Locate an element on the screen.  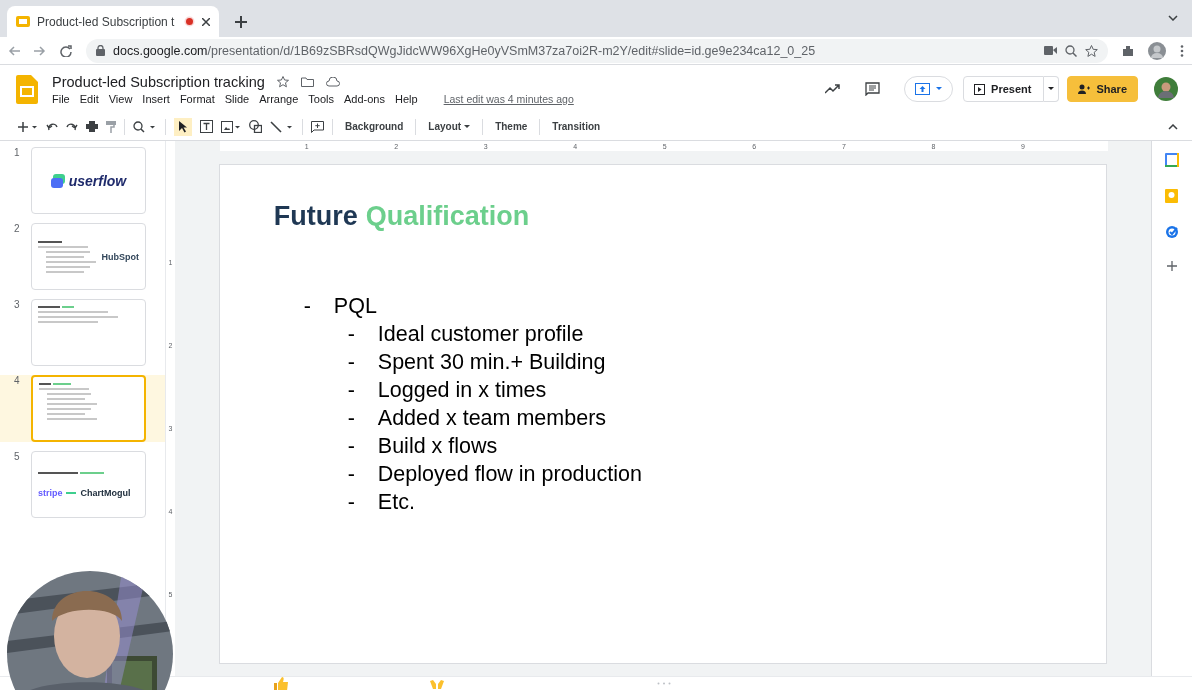
present-screen-icon is located at coordinates (923, 89).